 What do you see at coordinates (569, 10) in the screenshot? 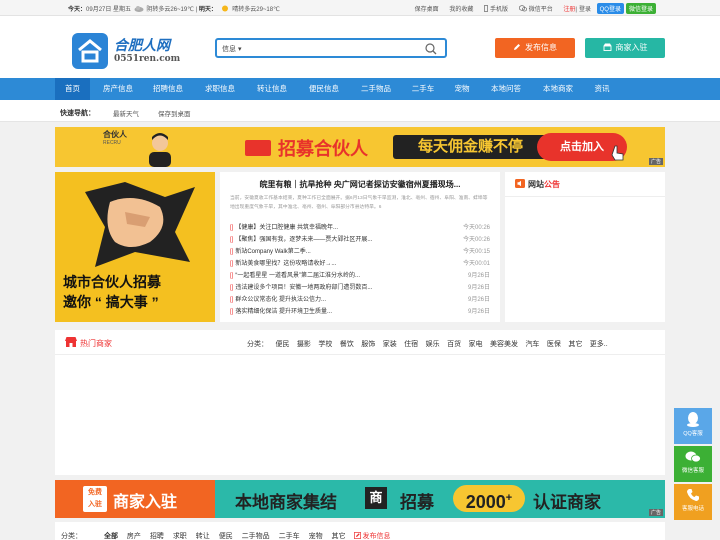
I see `register-link: 注册` at bounding box center [569, 10].